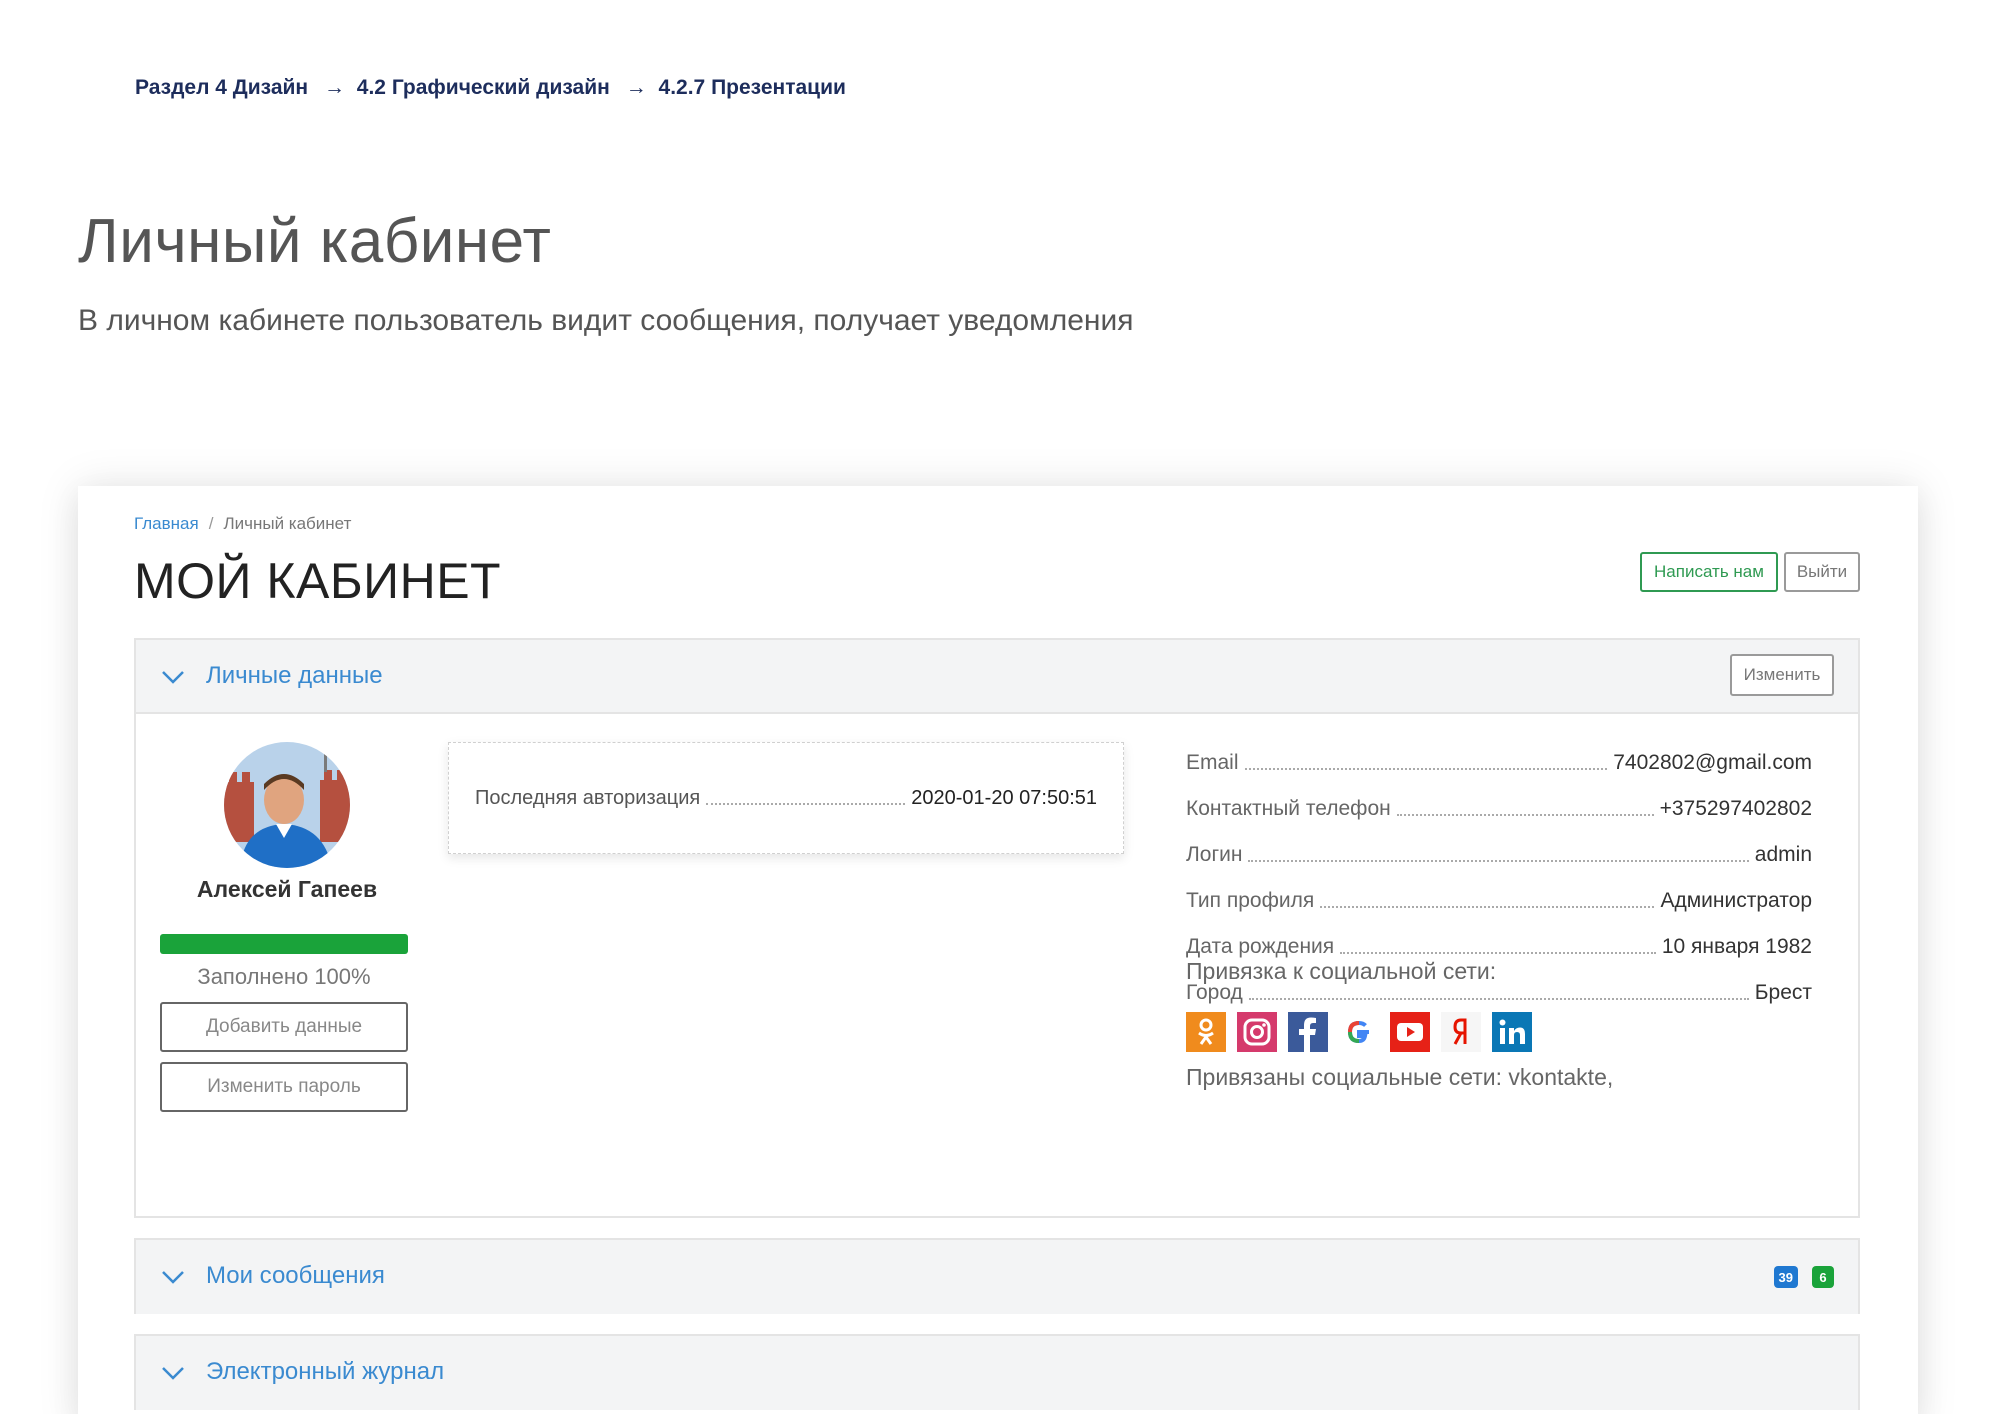 This screenshot has width=2000, height=1414. What do you see at coordinates (318, 581) in the screenshot?
I see `cabinet-title: МОЙ КАБИНЕТ` at bounding box center [318, 581].